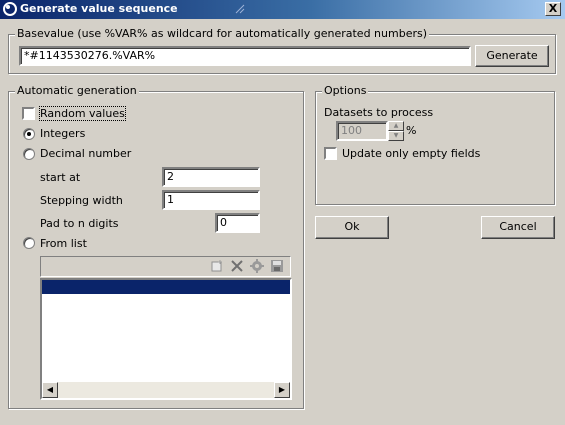 This screenshot has width=565, height=425. I want to click on random-values-checkbox, so click(28, 113).